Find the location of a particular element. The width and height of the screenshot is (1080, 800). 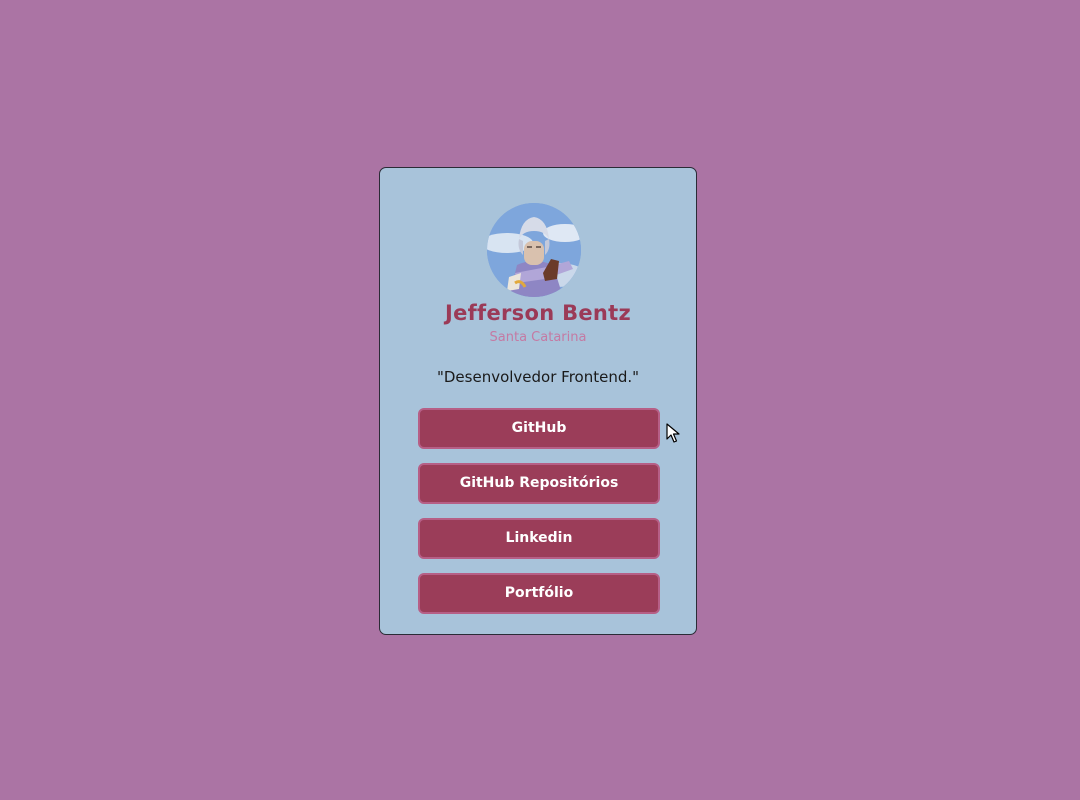

avatar is located at coordinates (534, 250).